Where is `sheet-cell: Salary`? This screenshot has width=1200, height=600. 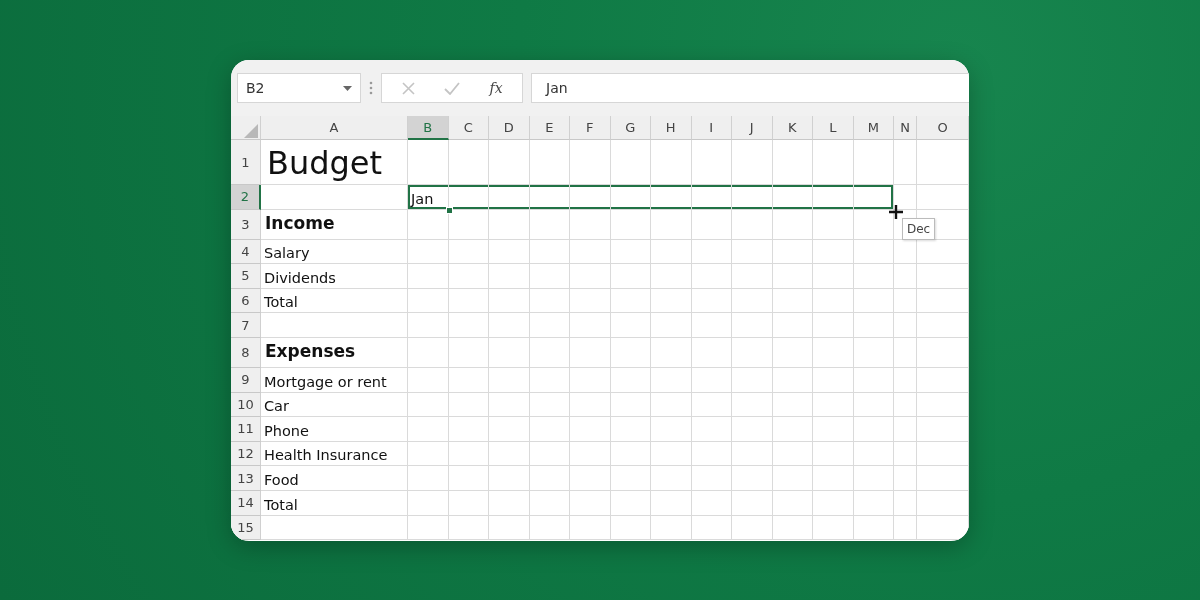 sheet-cell: Salary is located at coordinates (334, 252).